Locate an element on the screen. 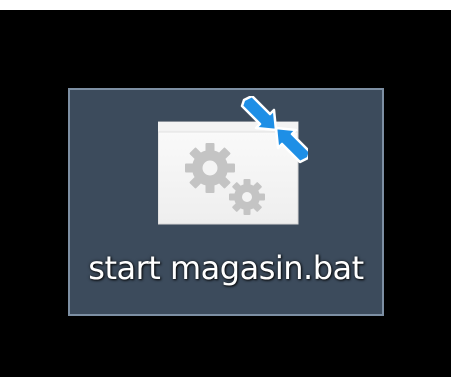 This screenshot has width=451, height=377. batch-file-gears-icon is located at coordinates (233, 160).